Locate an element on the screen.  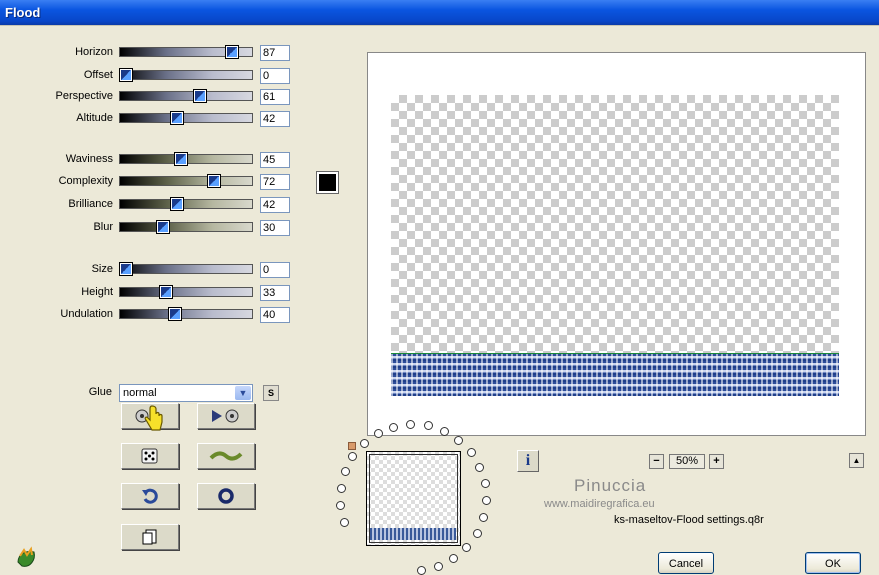
copy-icon is located at coordinates (149, 537).